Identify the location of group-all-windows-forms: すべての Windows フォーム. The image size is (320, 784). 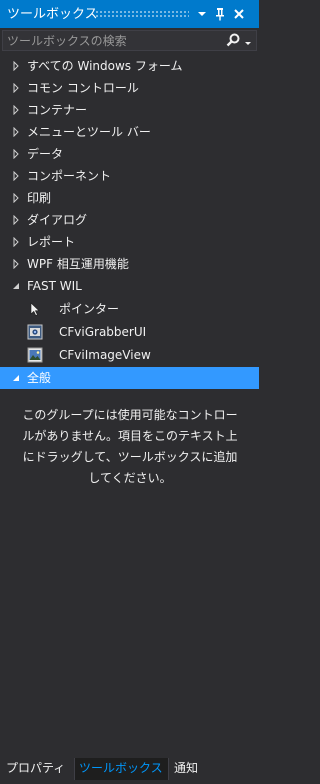
(129, 66).